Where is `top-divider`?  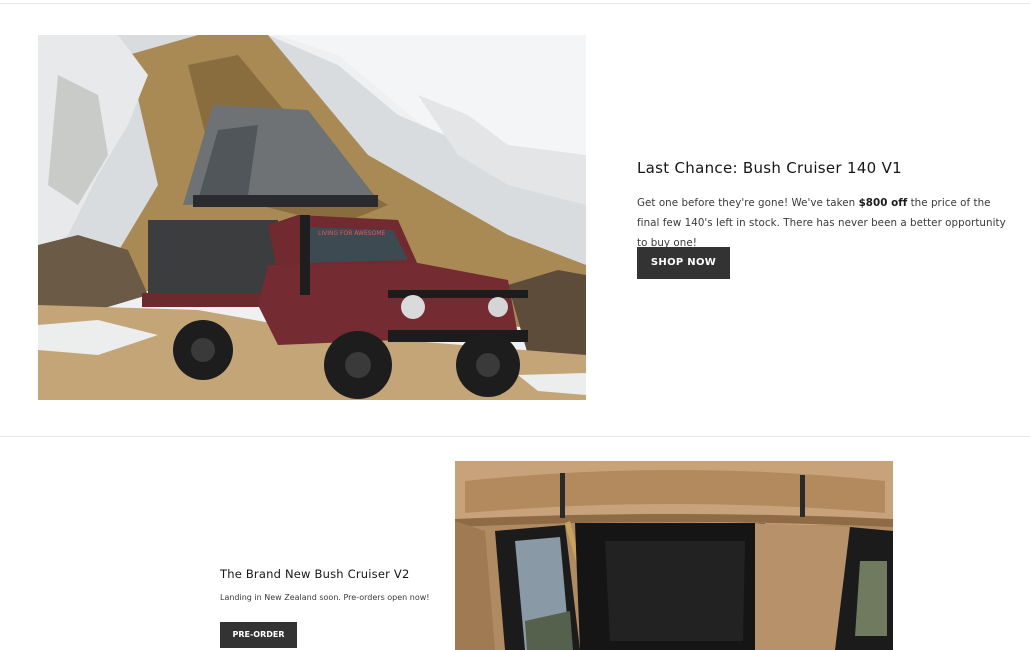
top-divider is located at coordinates (515, 3).